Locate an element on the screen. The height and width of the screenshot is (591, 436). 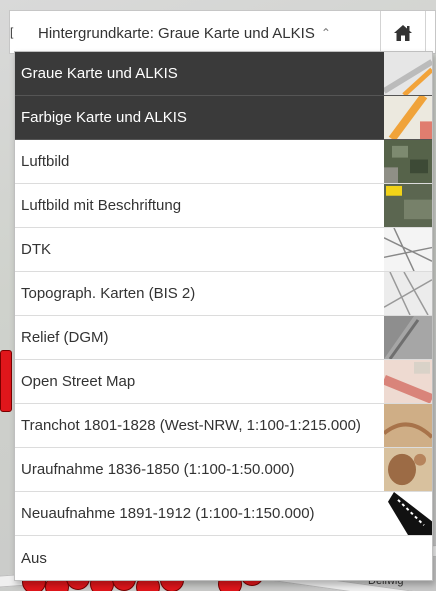
basemap-option-label: Aus is located at coordinates (34, 558).